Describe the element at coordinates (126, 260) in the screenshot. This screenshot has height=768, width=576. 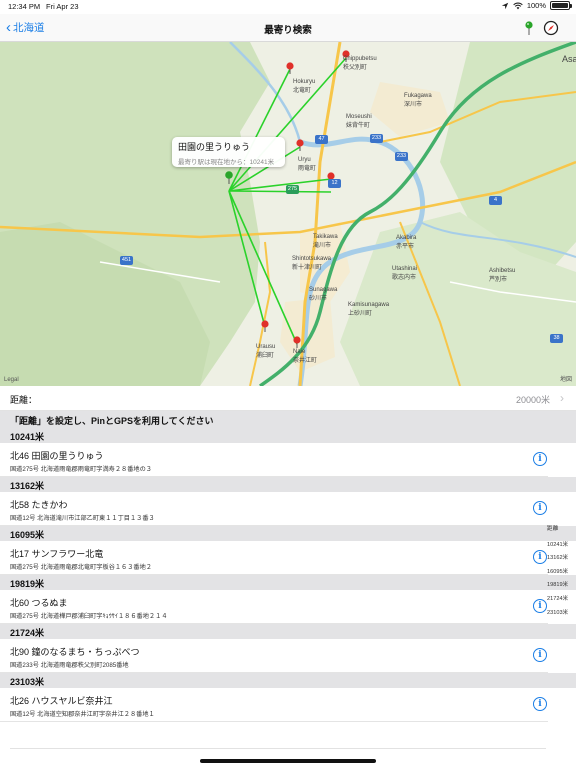
I see `route-shield: 451` at that location.